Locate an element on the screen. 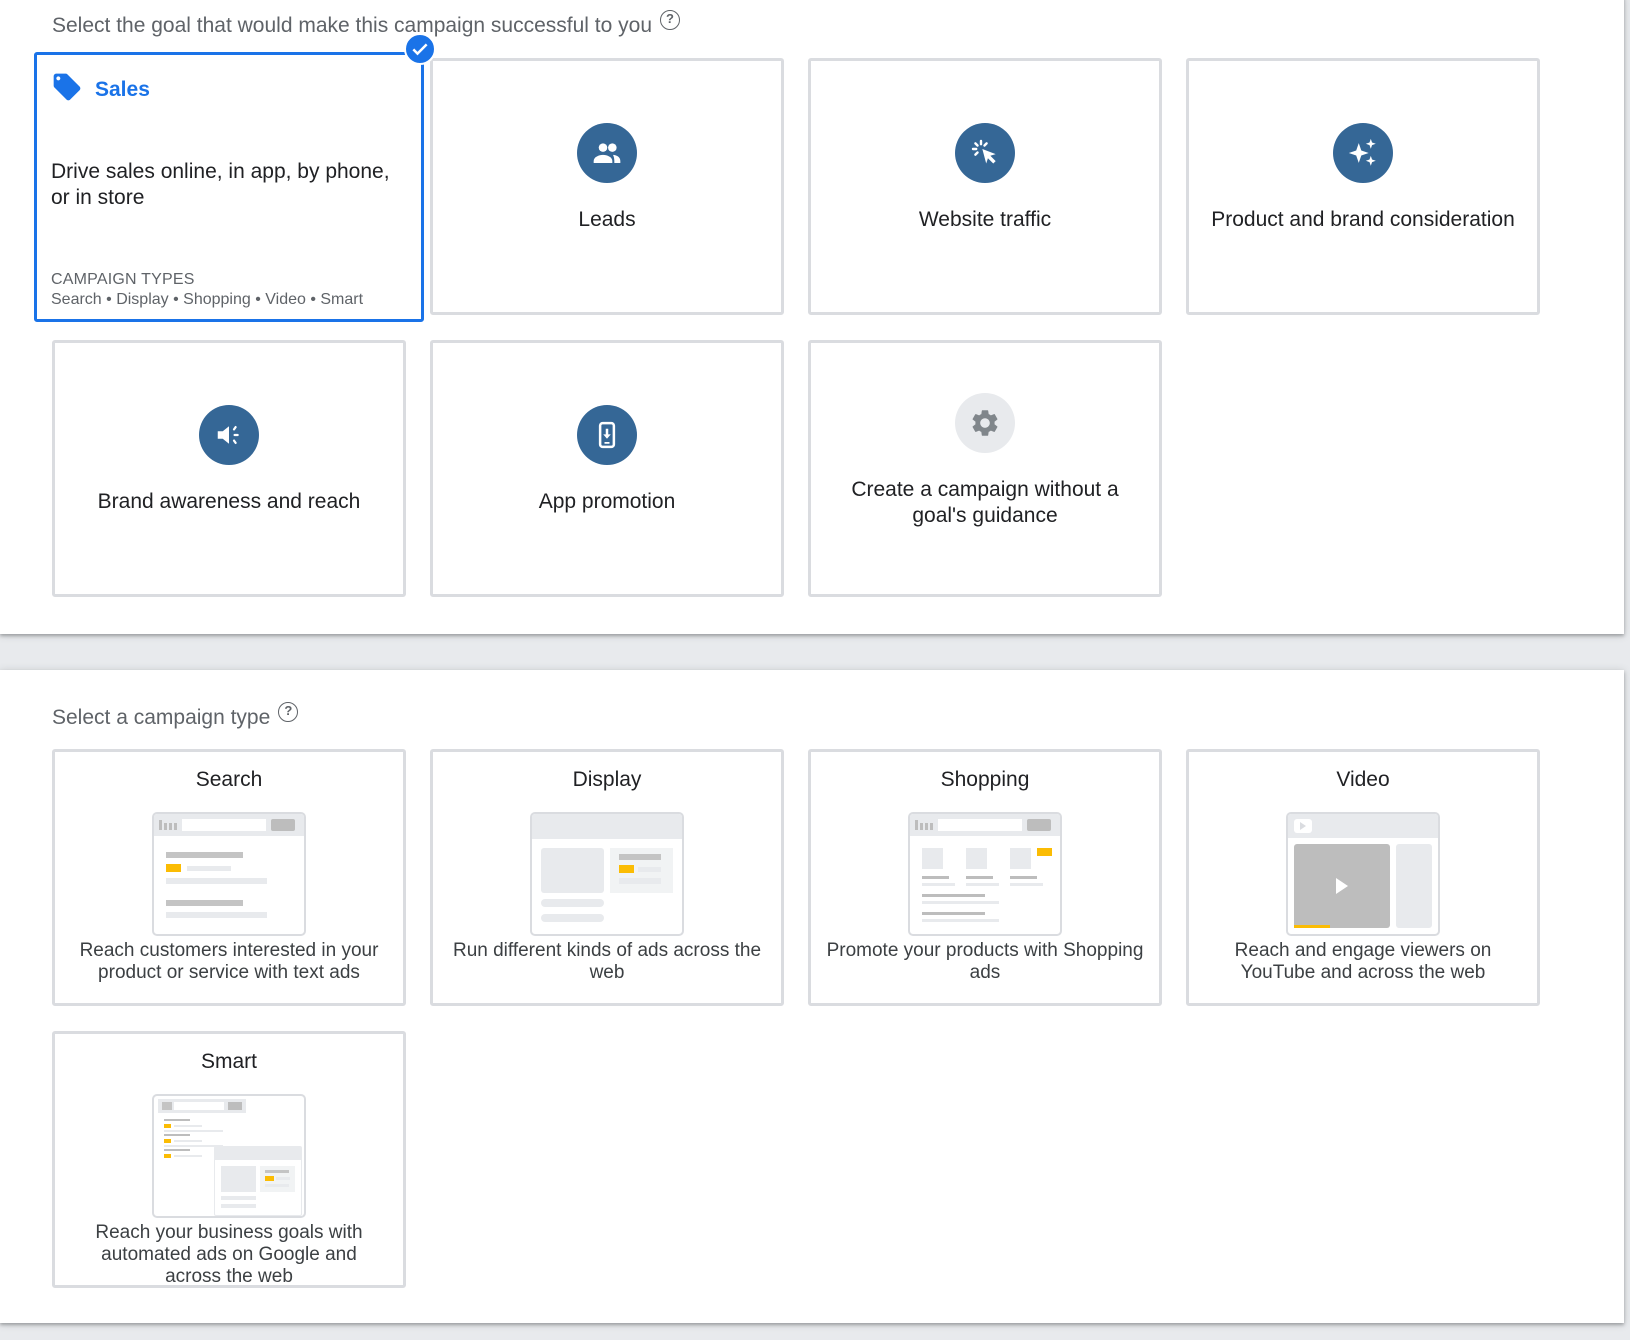 This screenshot has height=1340, width=1630. video-ad-illustration is located at coordinates (1363, 874).